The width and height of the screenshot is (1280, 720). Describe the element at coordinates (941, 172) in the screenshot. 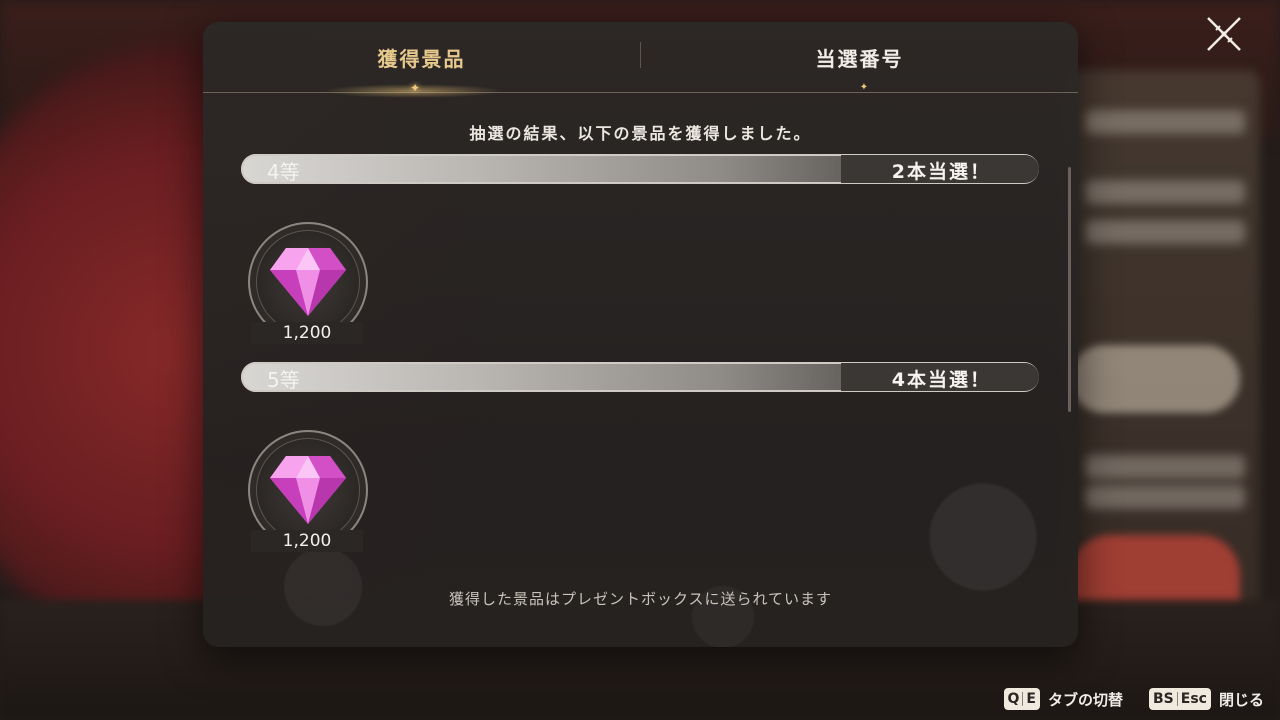

I see `tier-win-count: 2本当選！` at that location.